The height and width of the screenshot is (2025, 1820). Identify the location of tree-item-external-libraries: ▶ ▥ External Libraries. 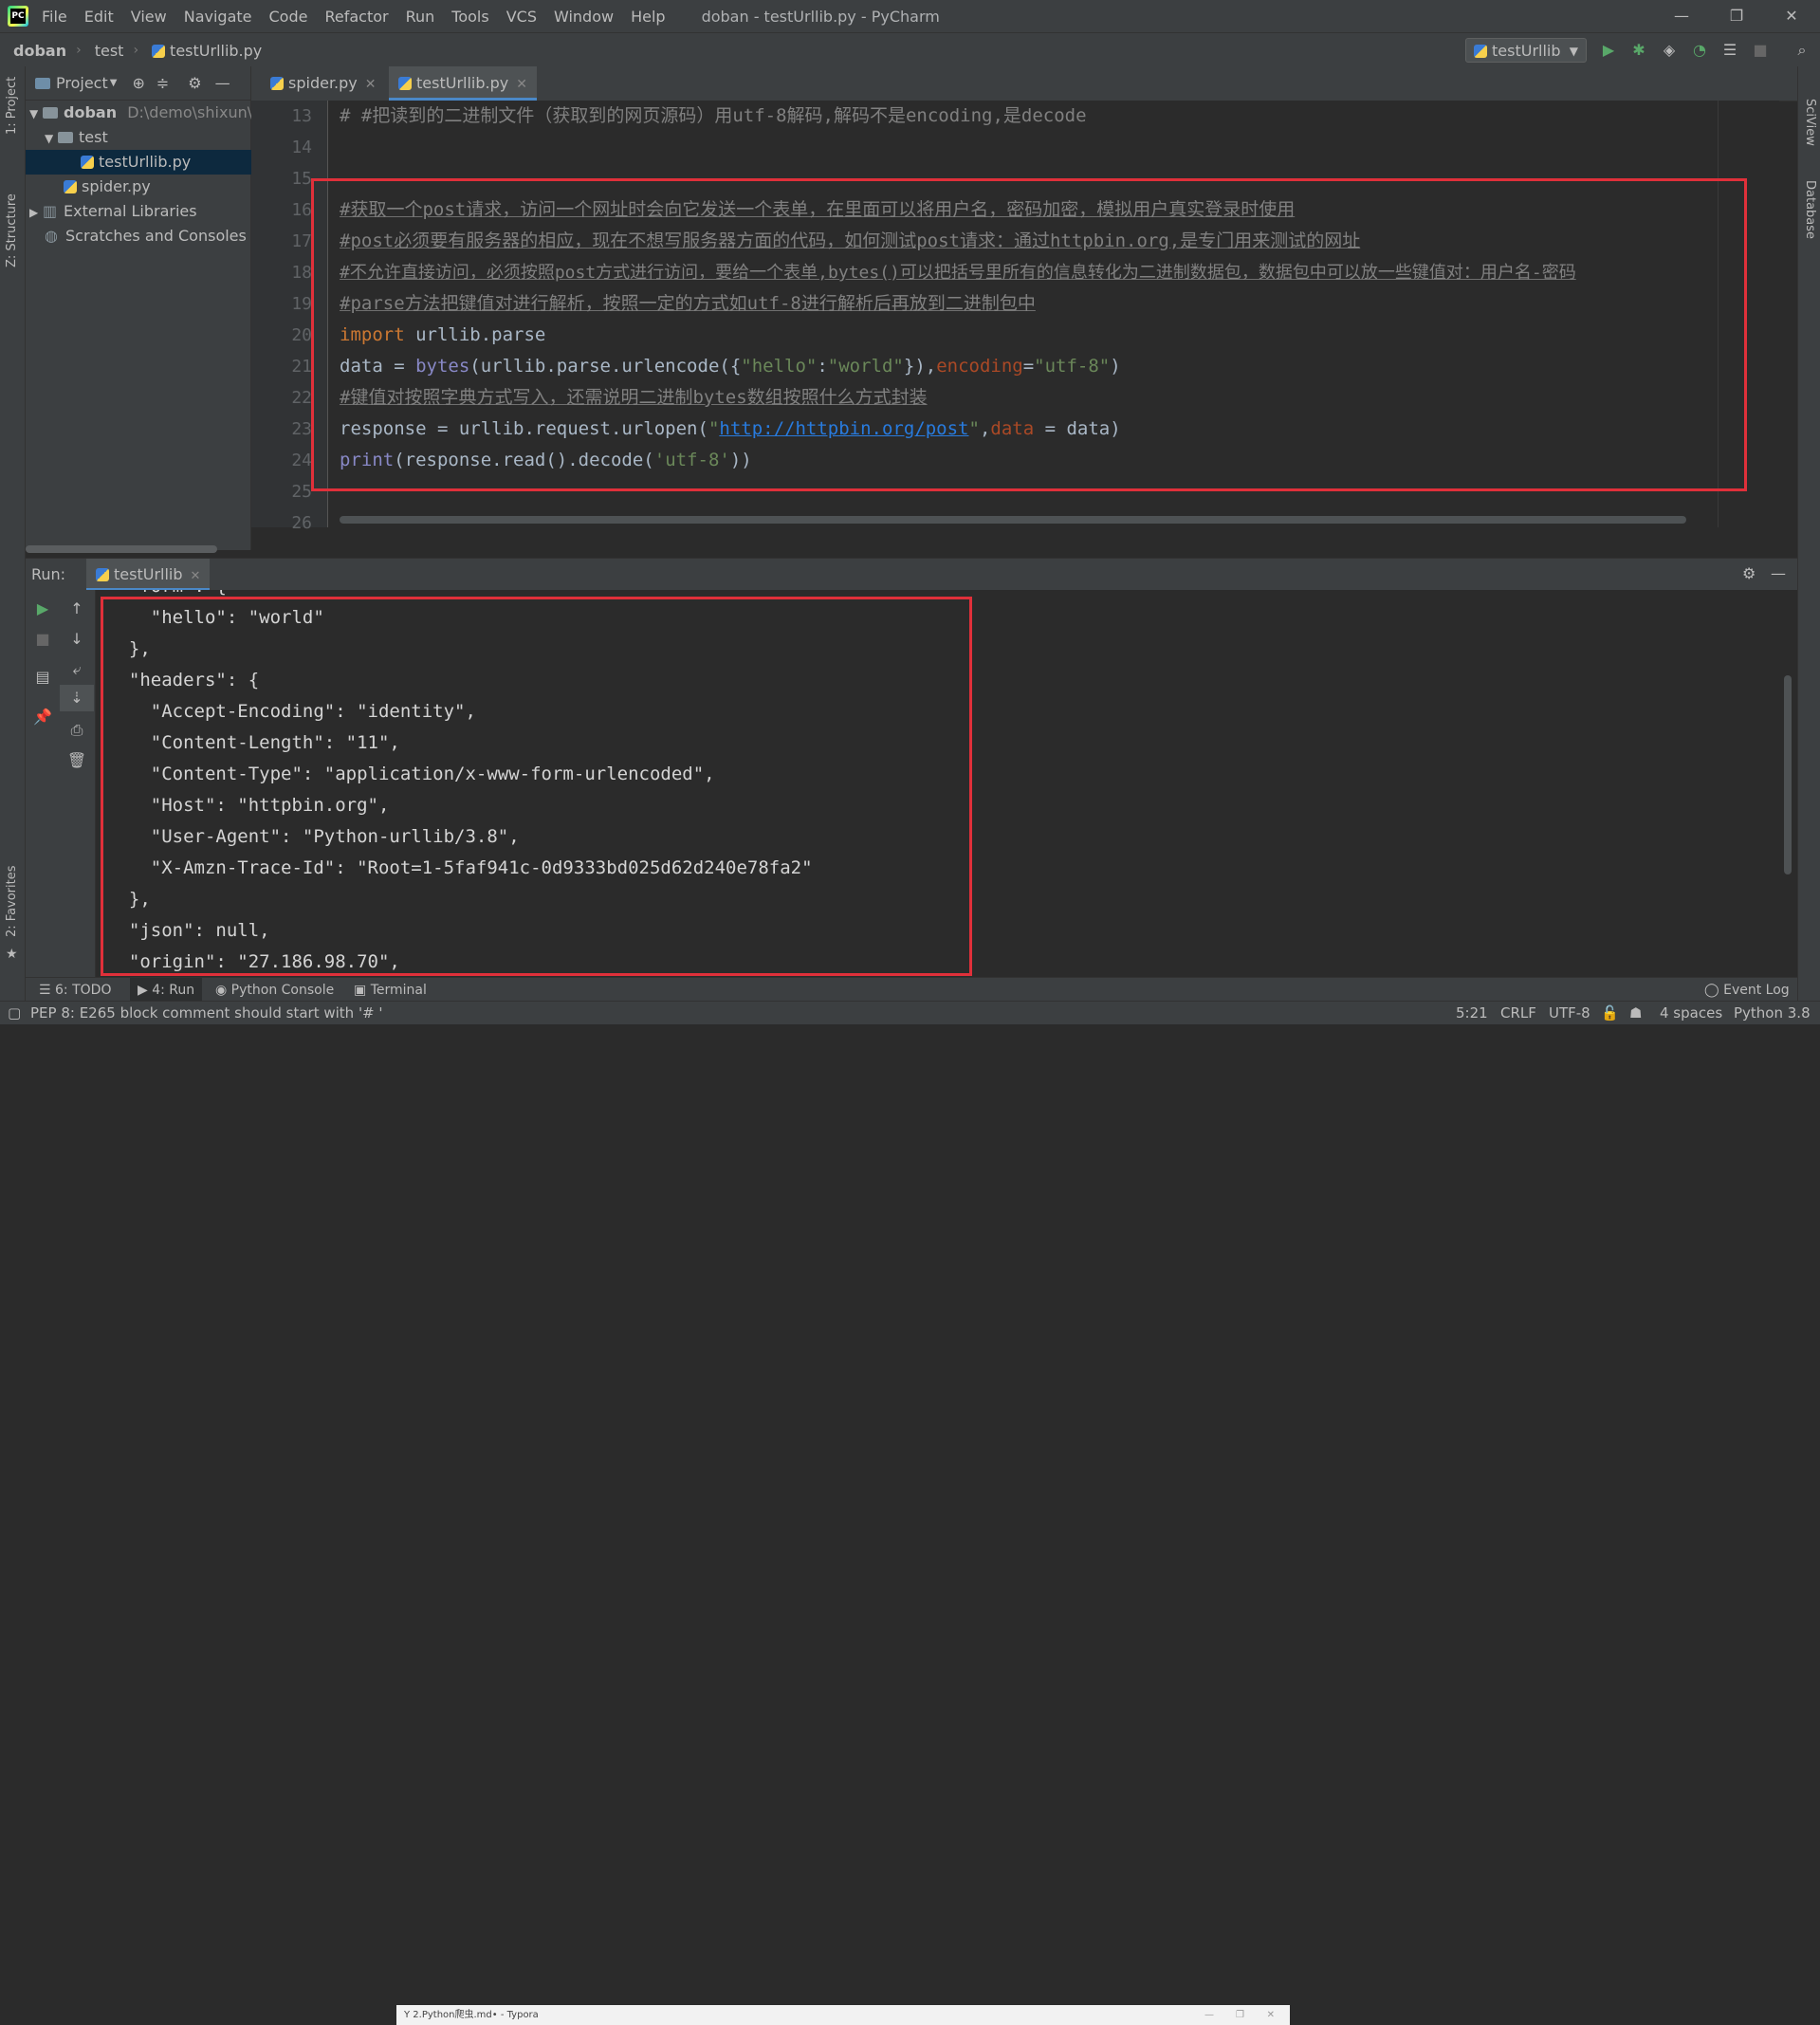
(140, 211).